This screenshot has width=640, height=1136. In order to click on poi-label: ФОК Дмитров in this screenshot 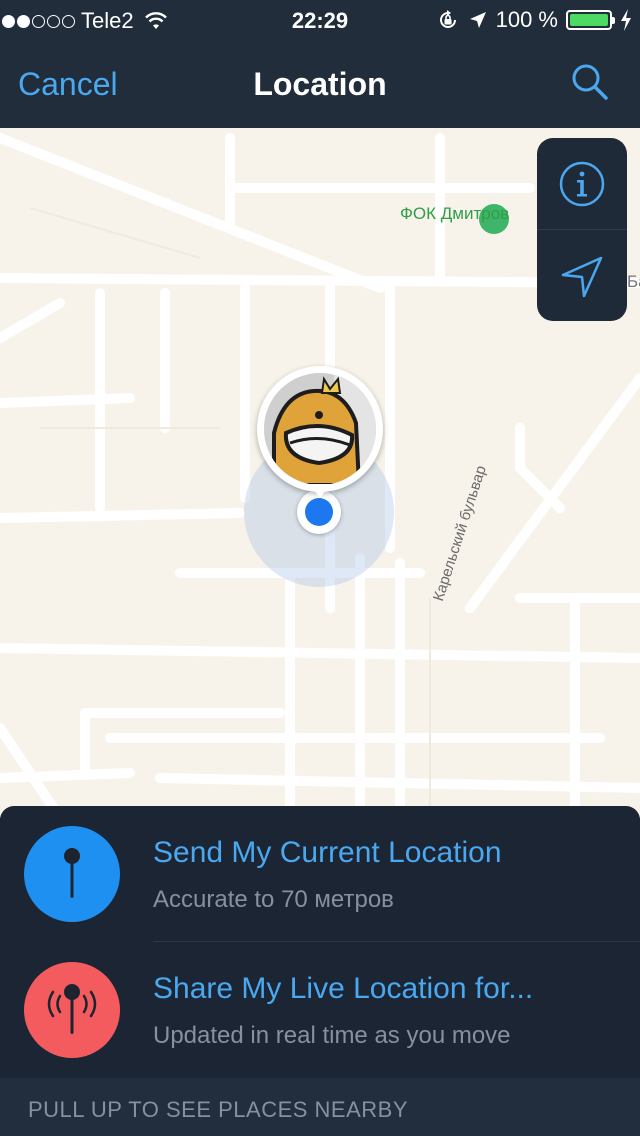, I will do `click(454, 214)`.